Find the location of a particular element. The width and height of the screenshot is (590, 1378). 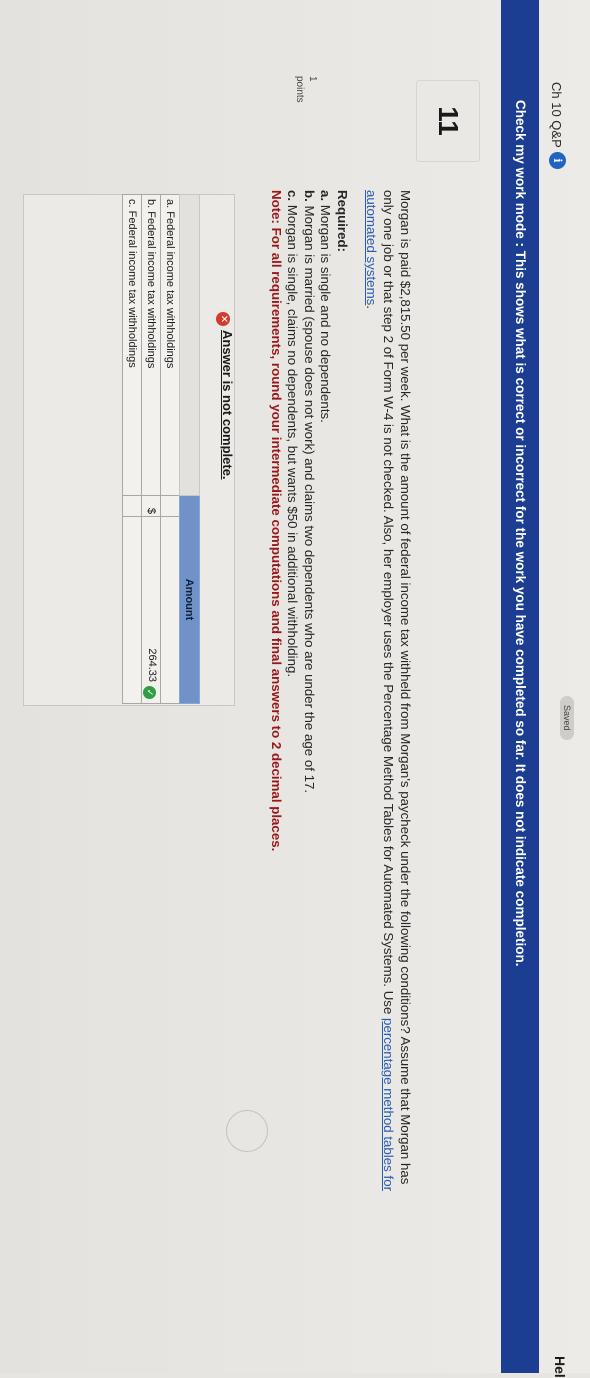

row-label: a. Federal income tax withholdings is located at coordinates (170, 345).